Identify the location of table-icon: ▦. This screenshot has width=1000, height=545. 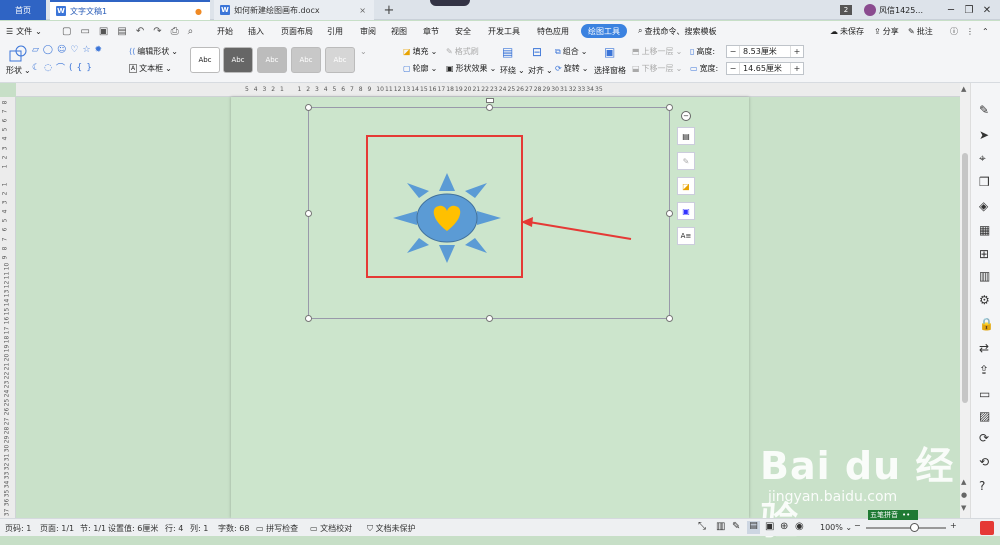
(986, 230).